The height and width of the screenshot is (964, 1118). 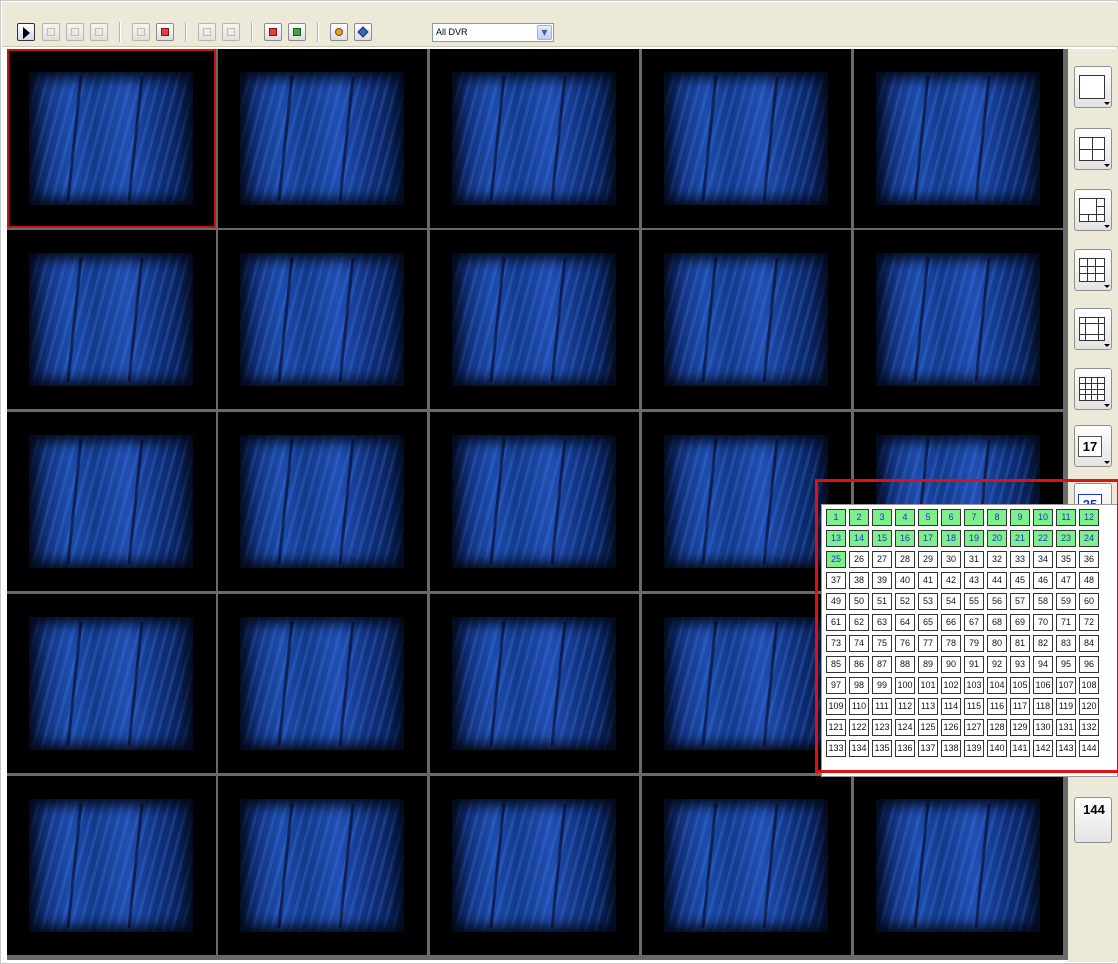 What do you see at coordinates (363, 32) in the screenshot?
I see `settings-pen-icon` at bounding box center [363, 32].